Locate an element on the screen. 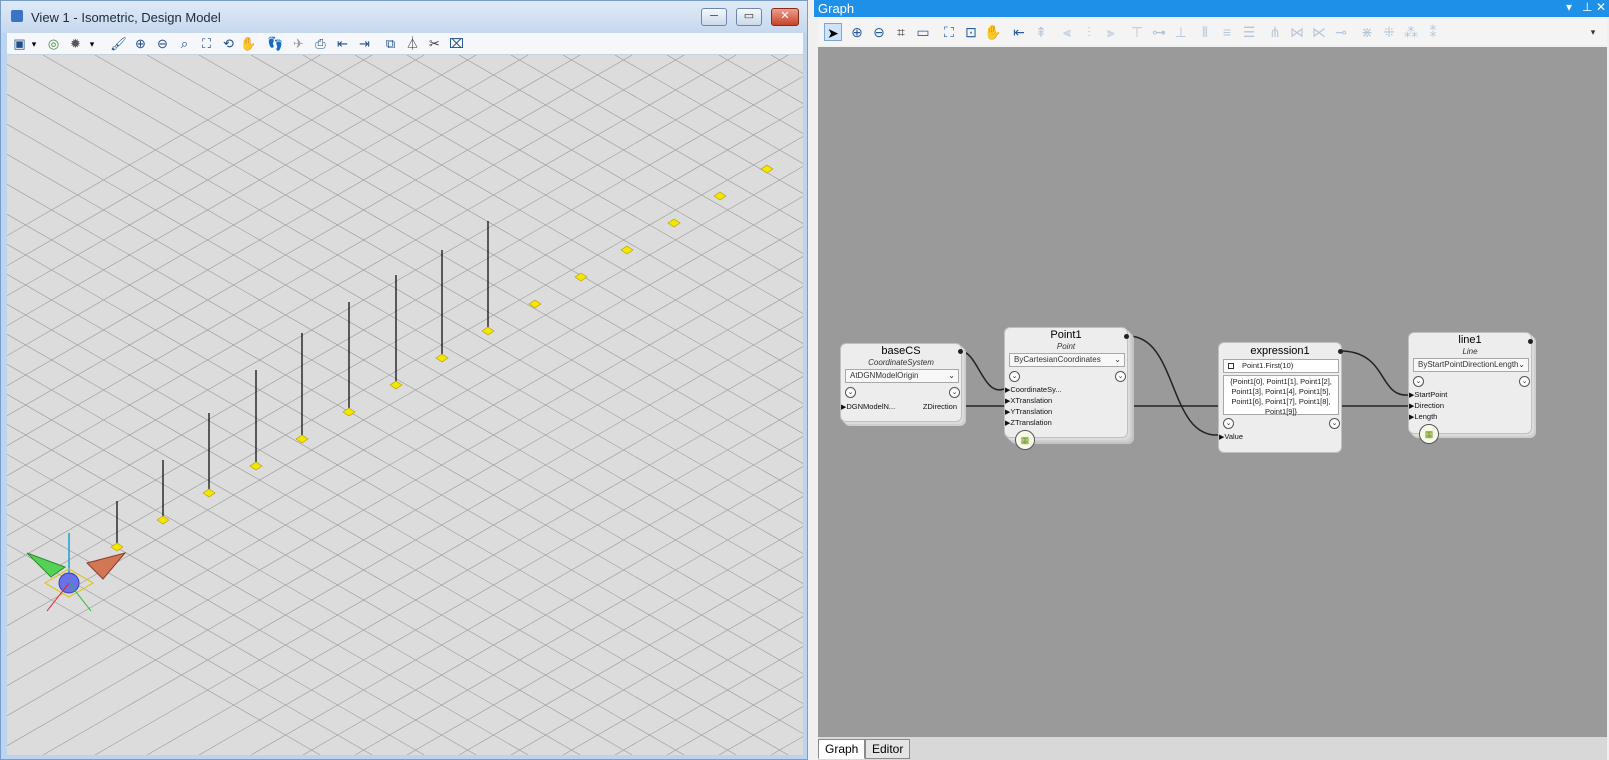  input-port: ▶Length is located at coordinates (1423, 416).